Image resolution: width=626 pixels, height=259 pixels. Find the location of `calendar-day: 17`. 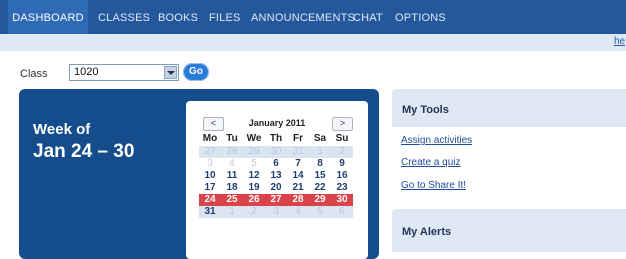

calendar-day: 17 is located at coordinates (210, 188).